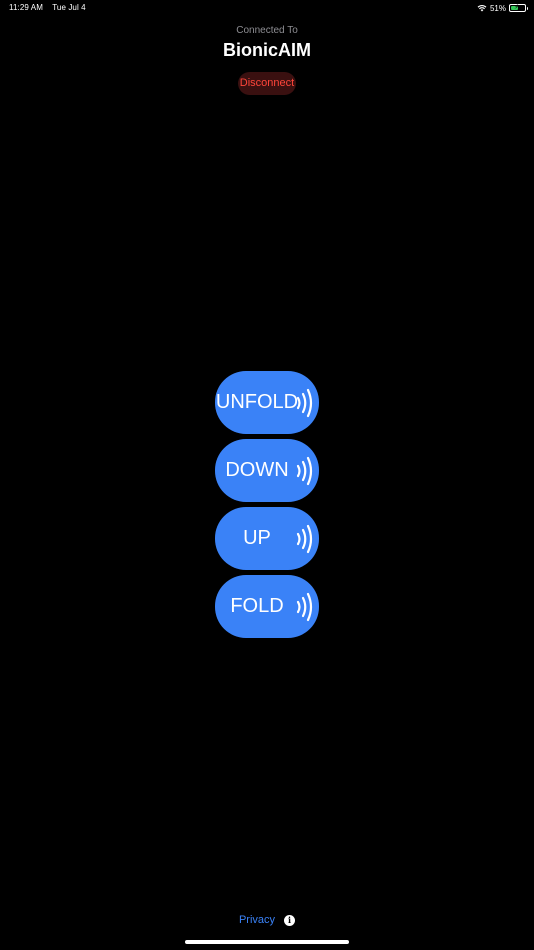  What do you see at coordinates (267, 942) in the screenshot?
I see `home-indicator` at bounding box center [267, 942].